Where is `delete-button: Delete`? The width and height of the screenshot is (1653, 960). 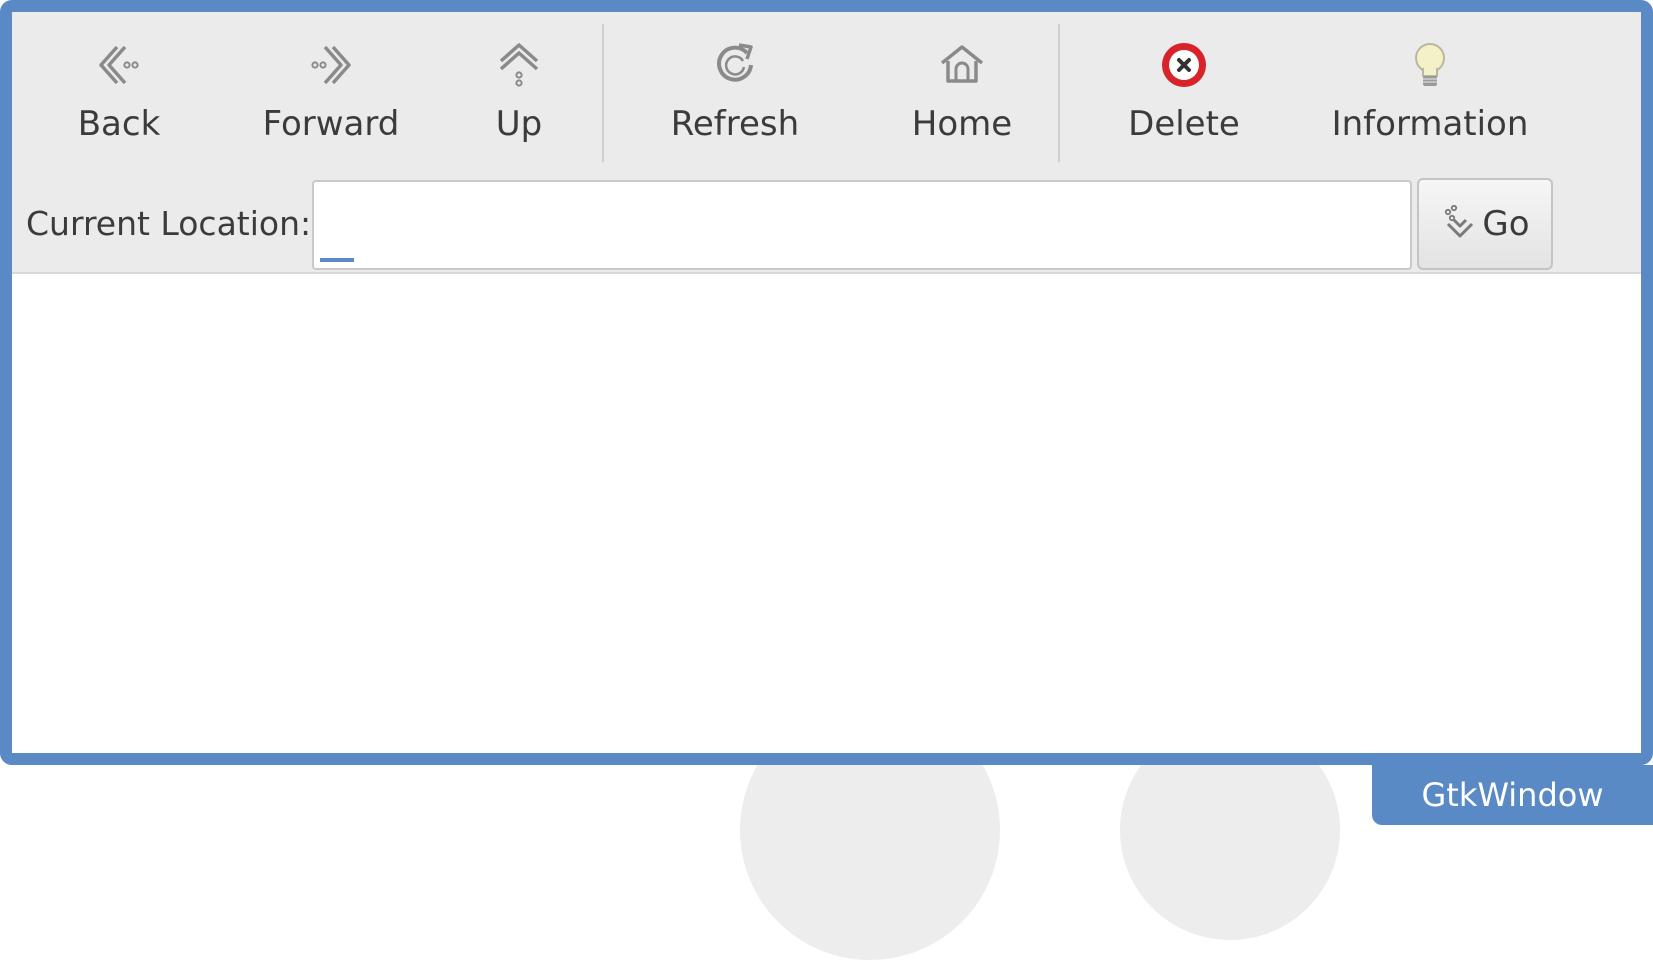 delete-button: Delete is located at coordinates (1184, 93).